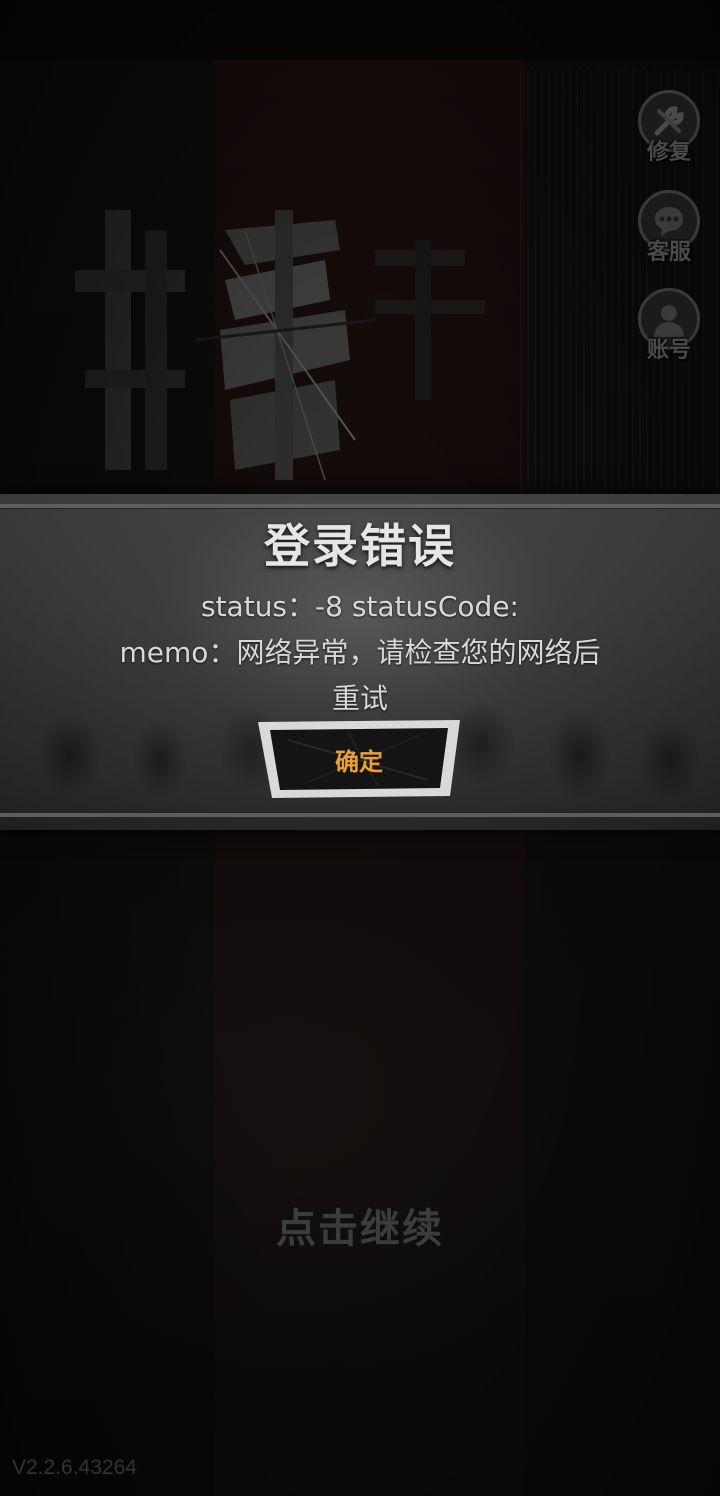 The width and height of the screenshot is (720, 1496). What do you see at coordinates (668, 350) in the screenshot?
I see `account-button-label: 账号` at bounding box center [668, 350].